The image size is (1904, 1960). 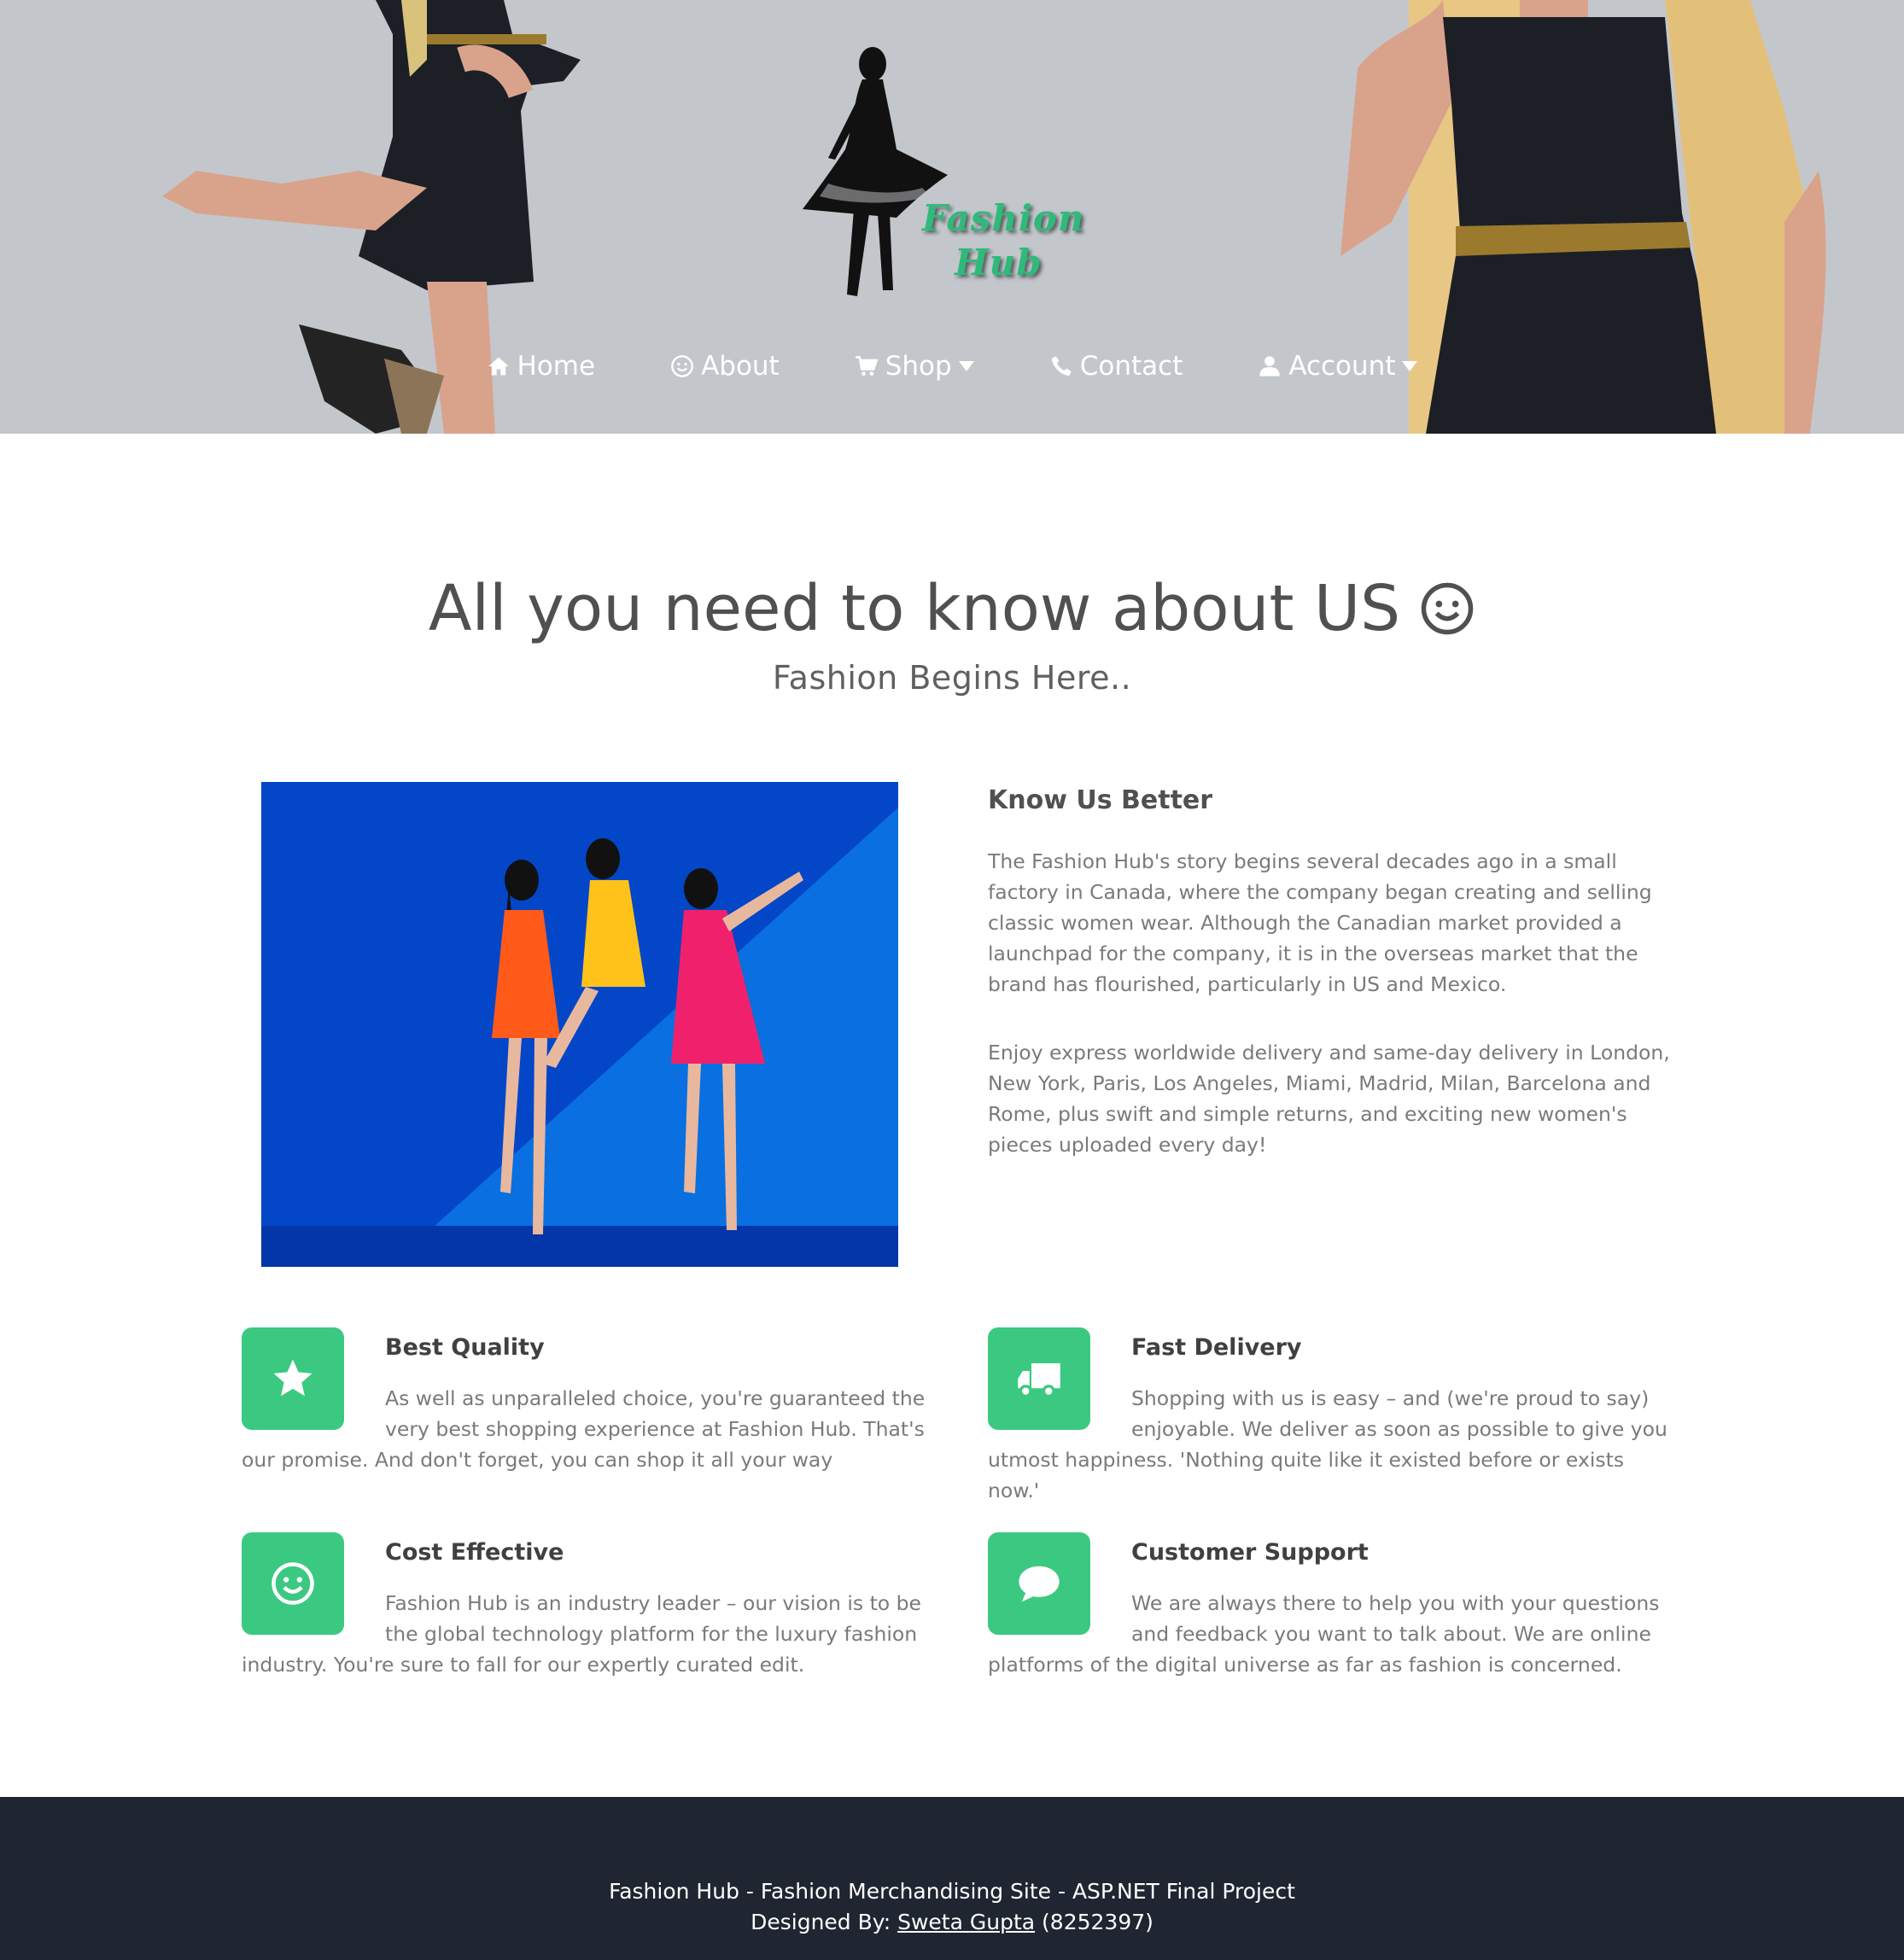 I want to click on footer-credit-line: Designed By: Sweta Gupta (8252397), so click(x=952, y=1922).